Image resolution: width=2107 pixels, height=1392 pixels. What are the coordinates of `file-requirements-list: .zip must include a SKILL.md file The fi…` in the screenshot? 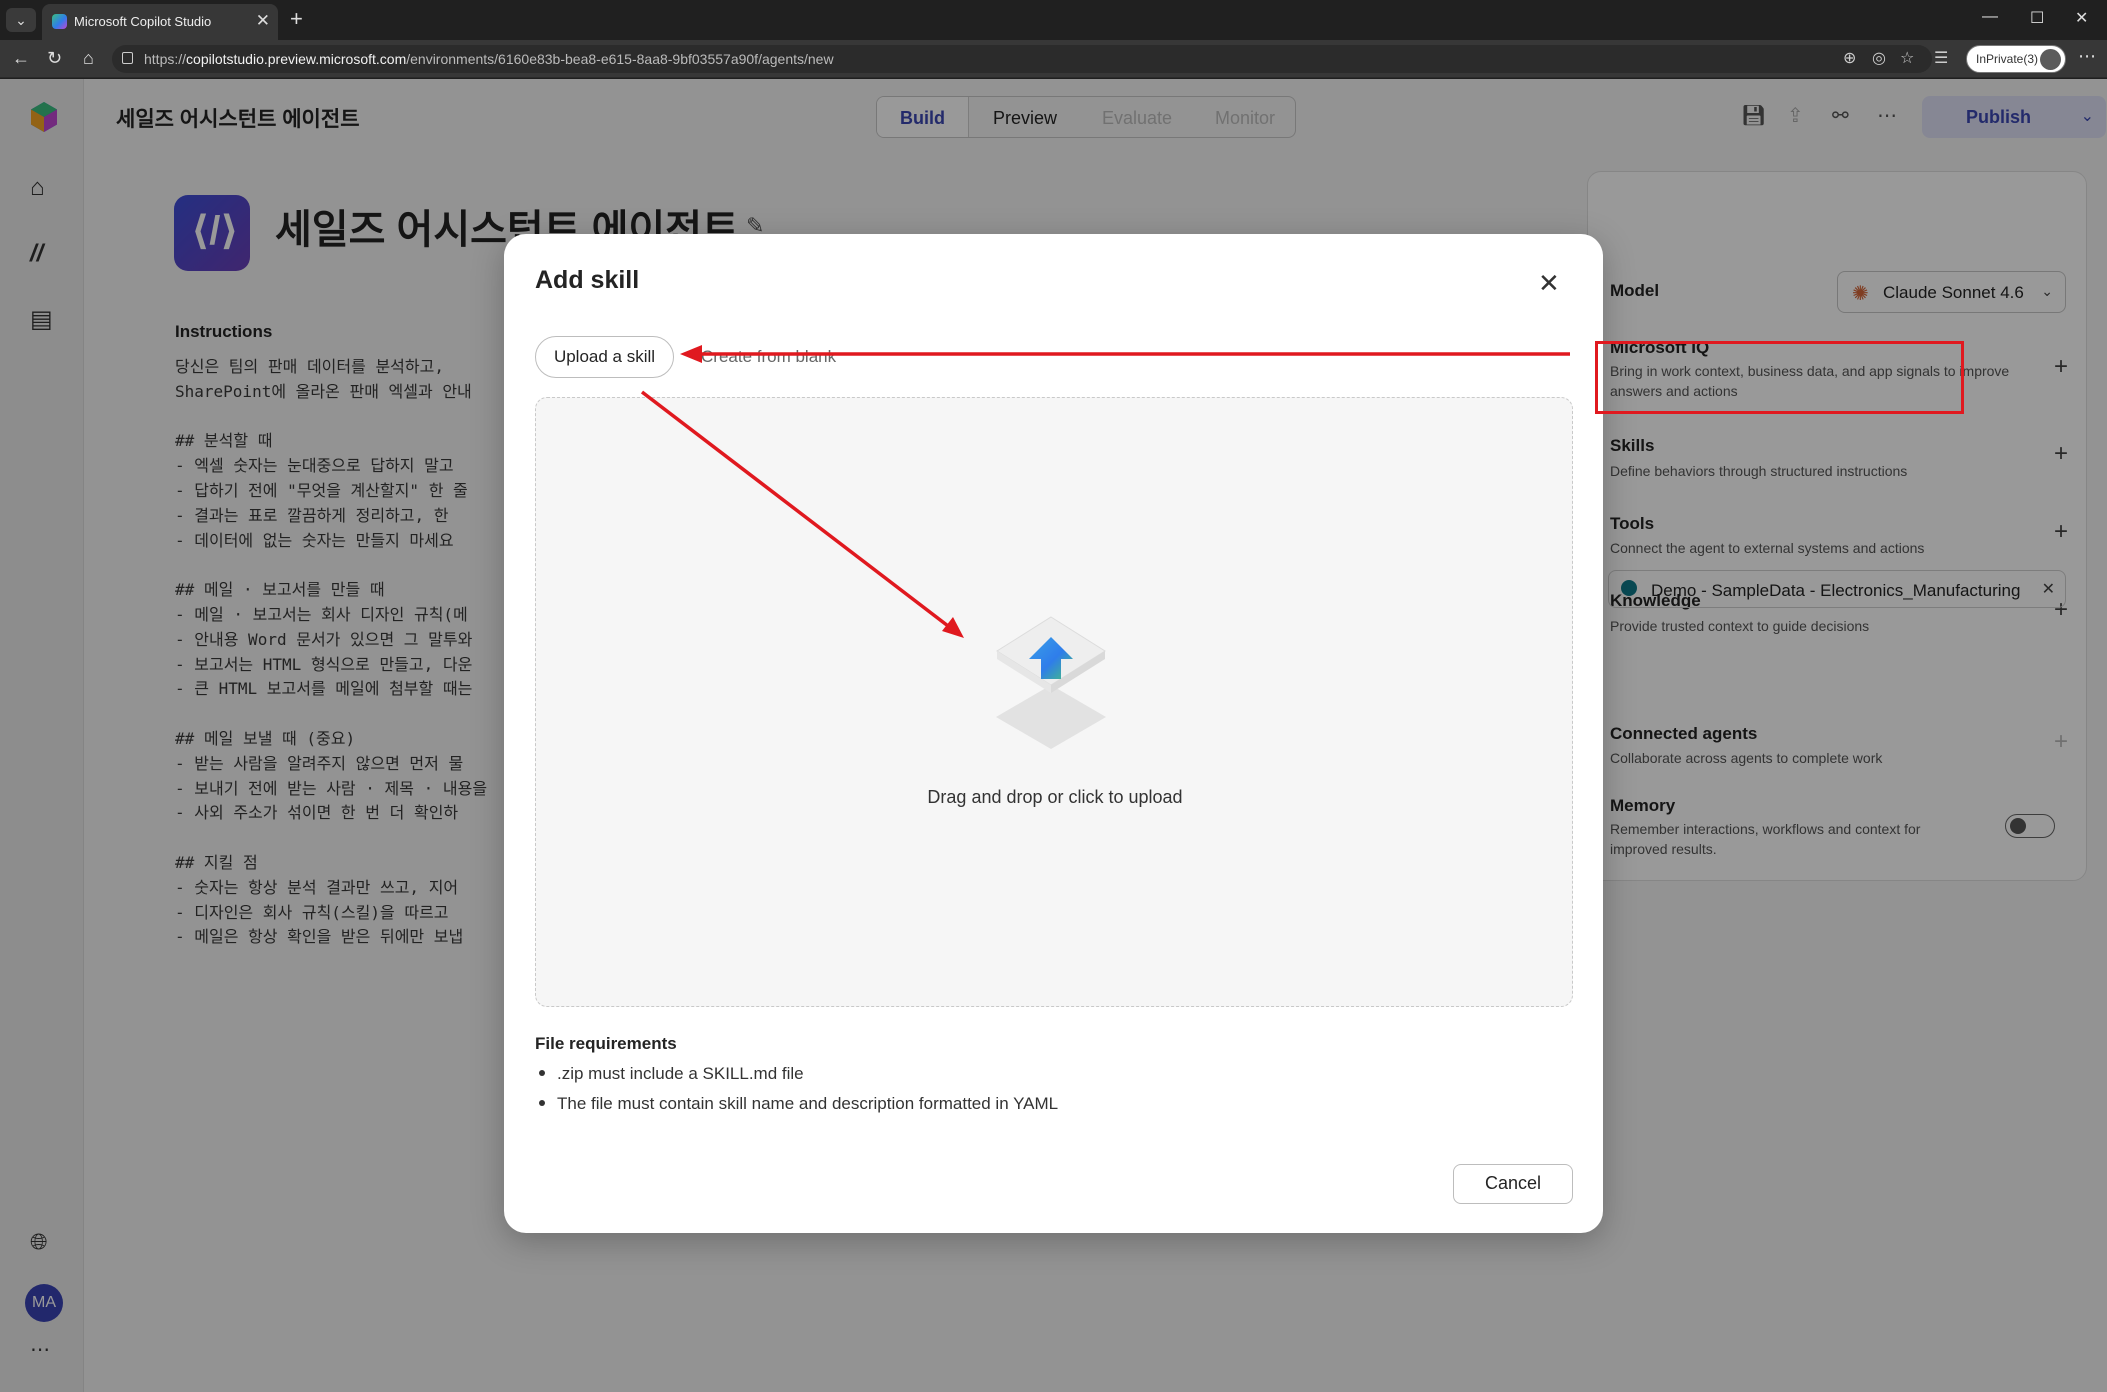 It's located at (796, 1094).